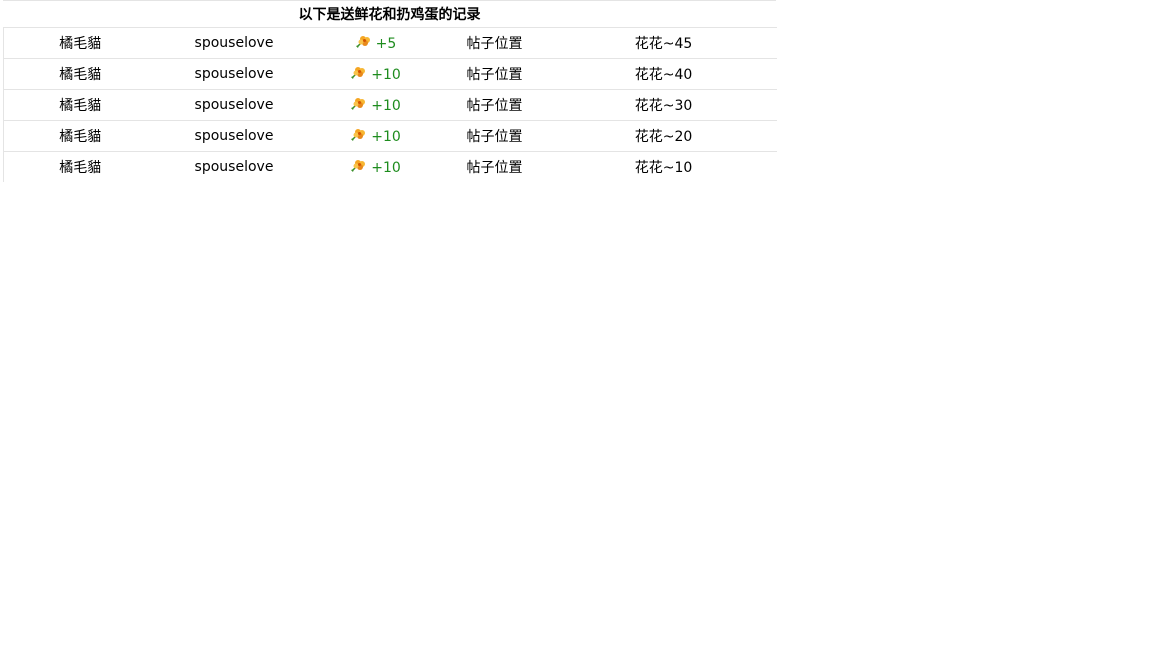  Describe the element at coordinates (386, 44) in the screenshot. I see `flower-amount: +5` at that location.